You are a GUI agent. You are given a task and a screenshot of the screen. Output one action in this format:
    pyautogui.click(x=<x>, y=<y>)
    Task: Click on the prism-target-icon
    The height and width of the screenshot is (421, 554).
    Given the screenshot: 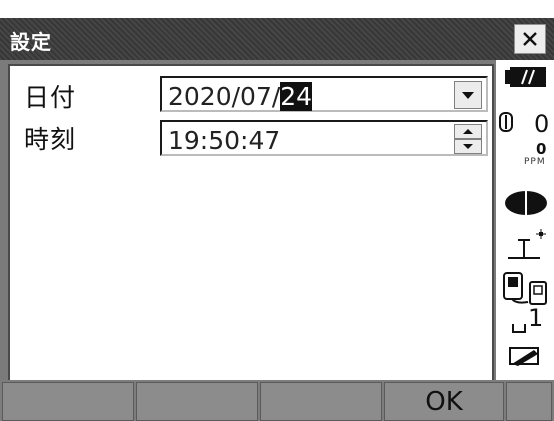 What is the action you would take?
    pyautogui.click(x=526, y=203)
    